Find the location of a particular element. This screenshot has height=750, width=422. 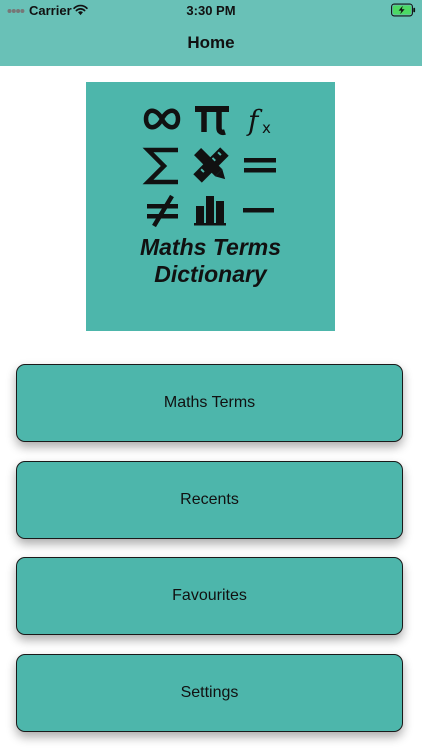

minus-icon is located at coordinates (258, 210).